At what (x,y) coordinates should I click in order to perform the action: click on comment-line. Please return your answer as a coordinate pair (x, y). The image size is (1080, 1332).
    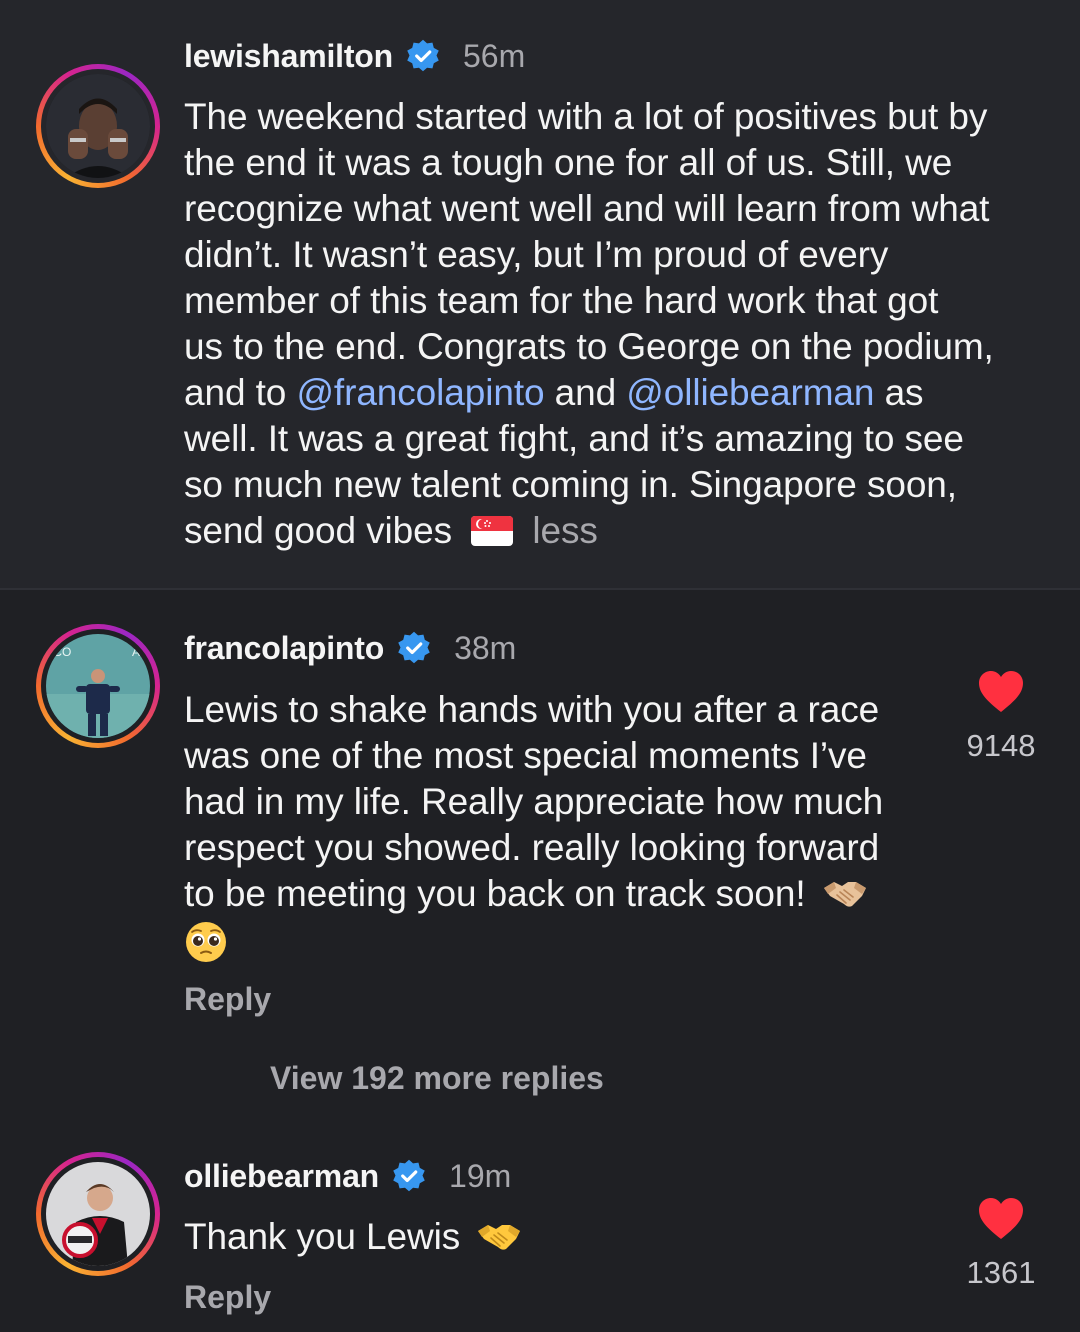
    Looking at the image, I should click on (564, 940).